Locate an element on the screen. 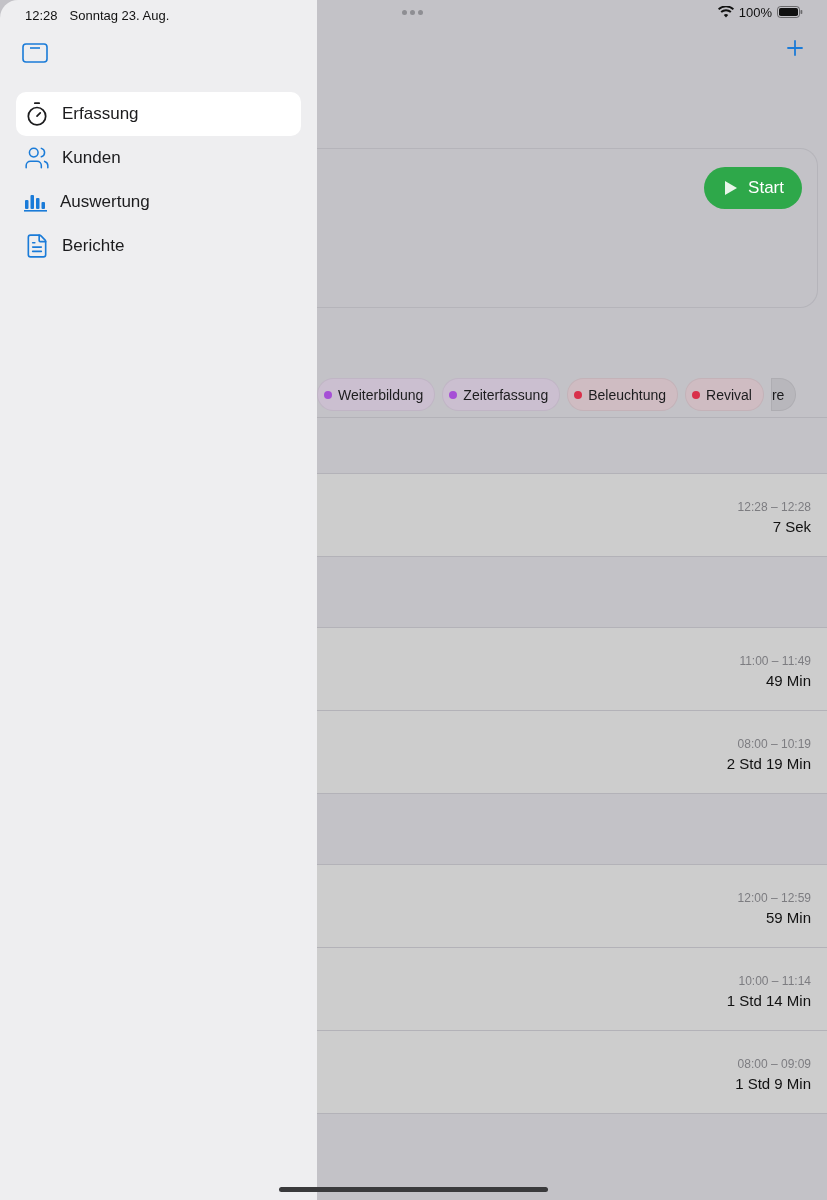 The width and height of the screenshot is (827, 1200). sidebar-item: Berichte is located at coordinates (158, 246).